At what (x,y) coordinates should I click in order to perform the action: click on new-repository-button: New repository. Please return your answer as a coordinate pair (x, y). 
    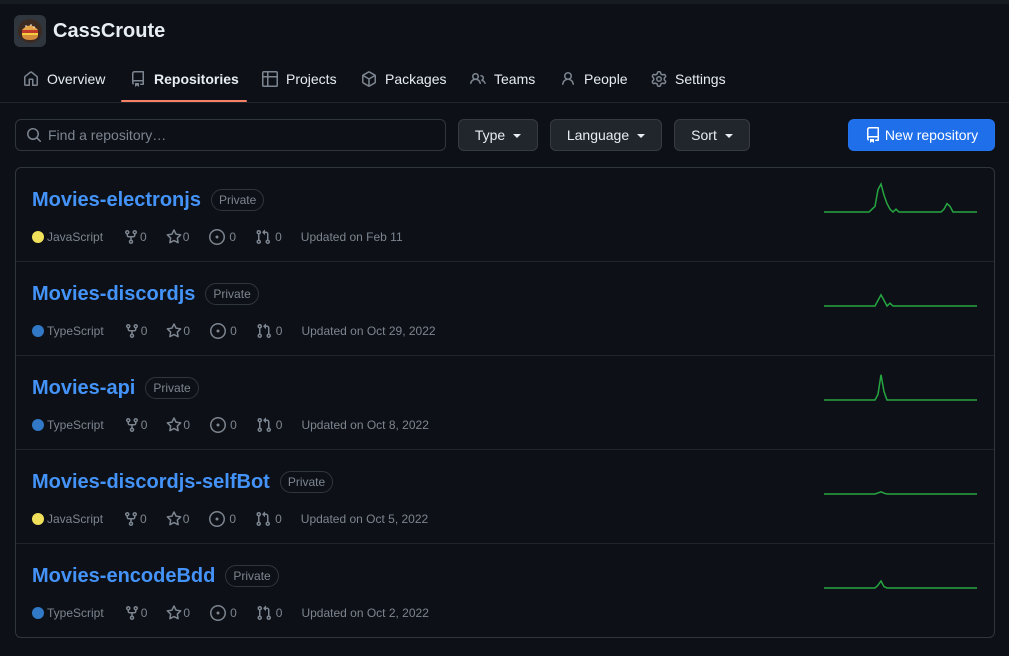
    Looking at the image, I should click on (921, 135).